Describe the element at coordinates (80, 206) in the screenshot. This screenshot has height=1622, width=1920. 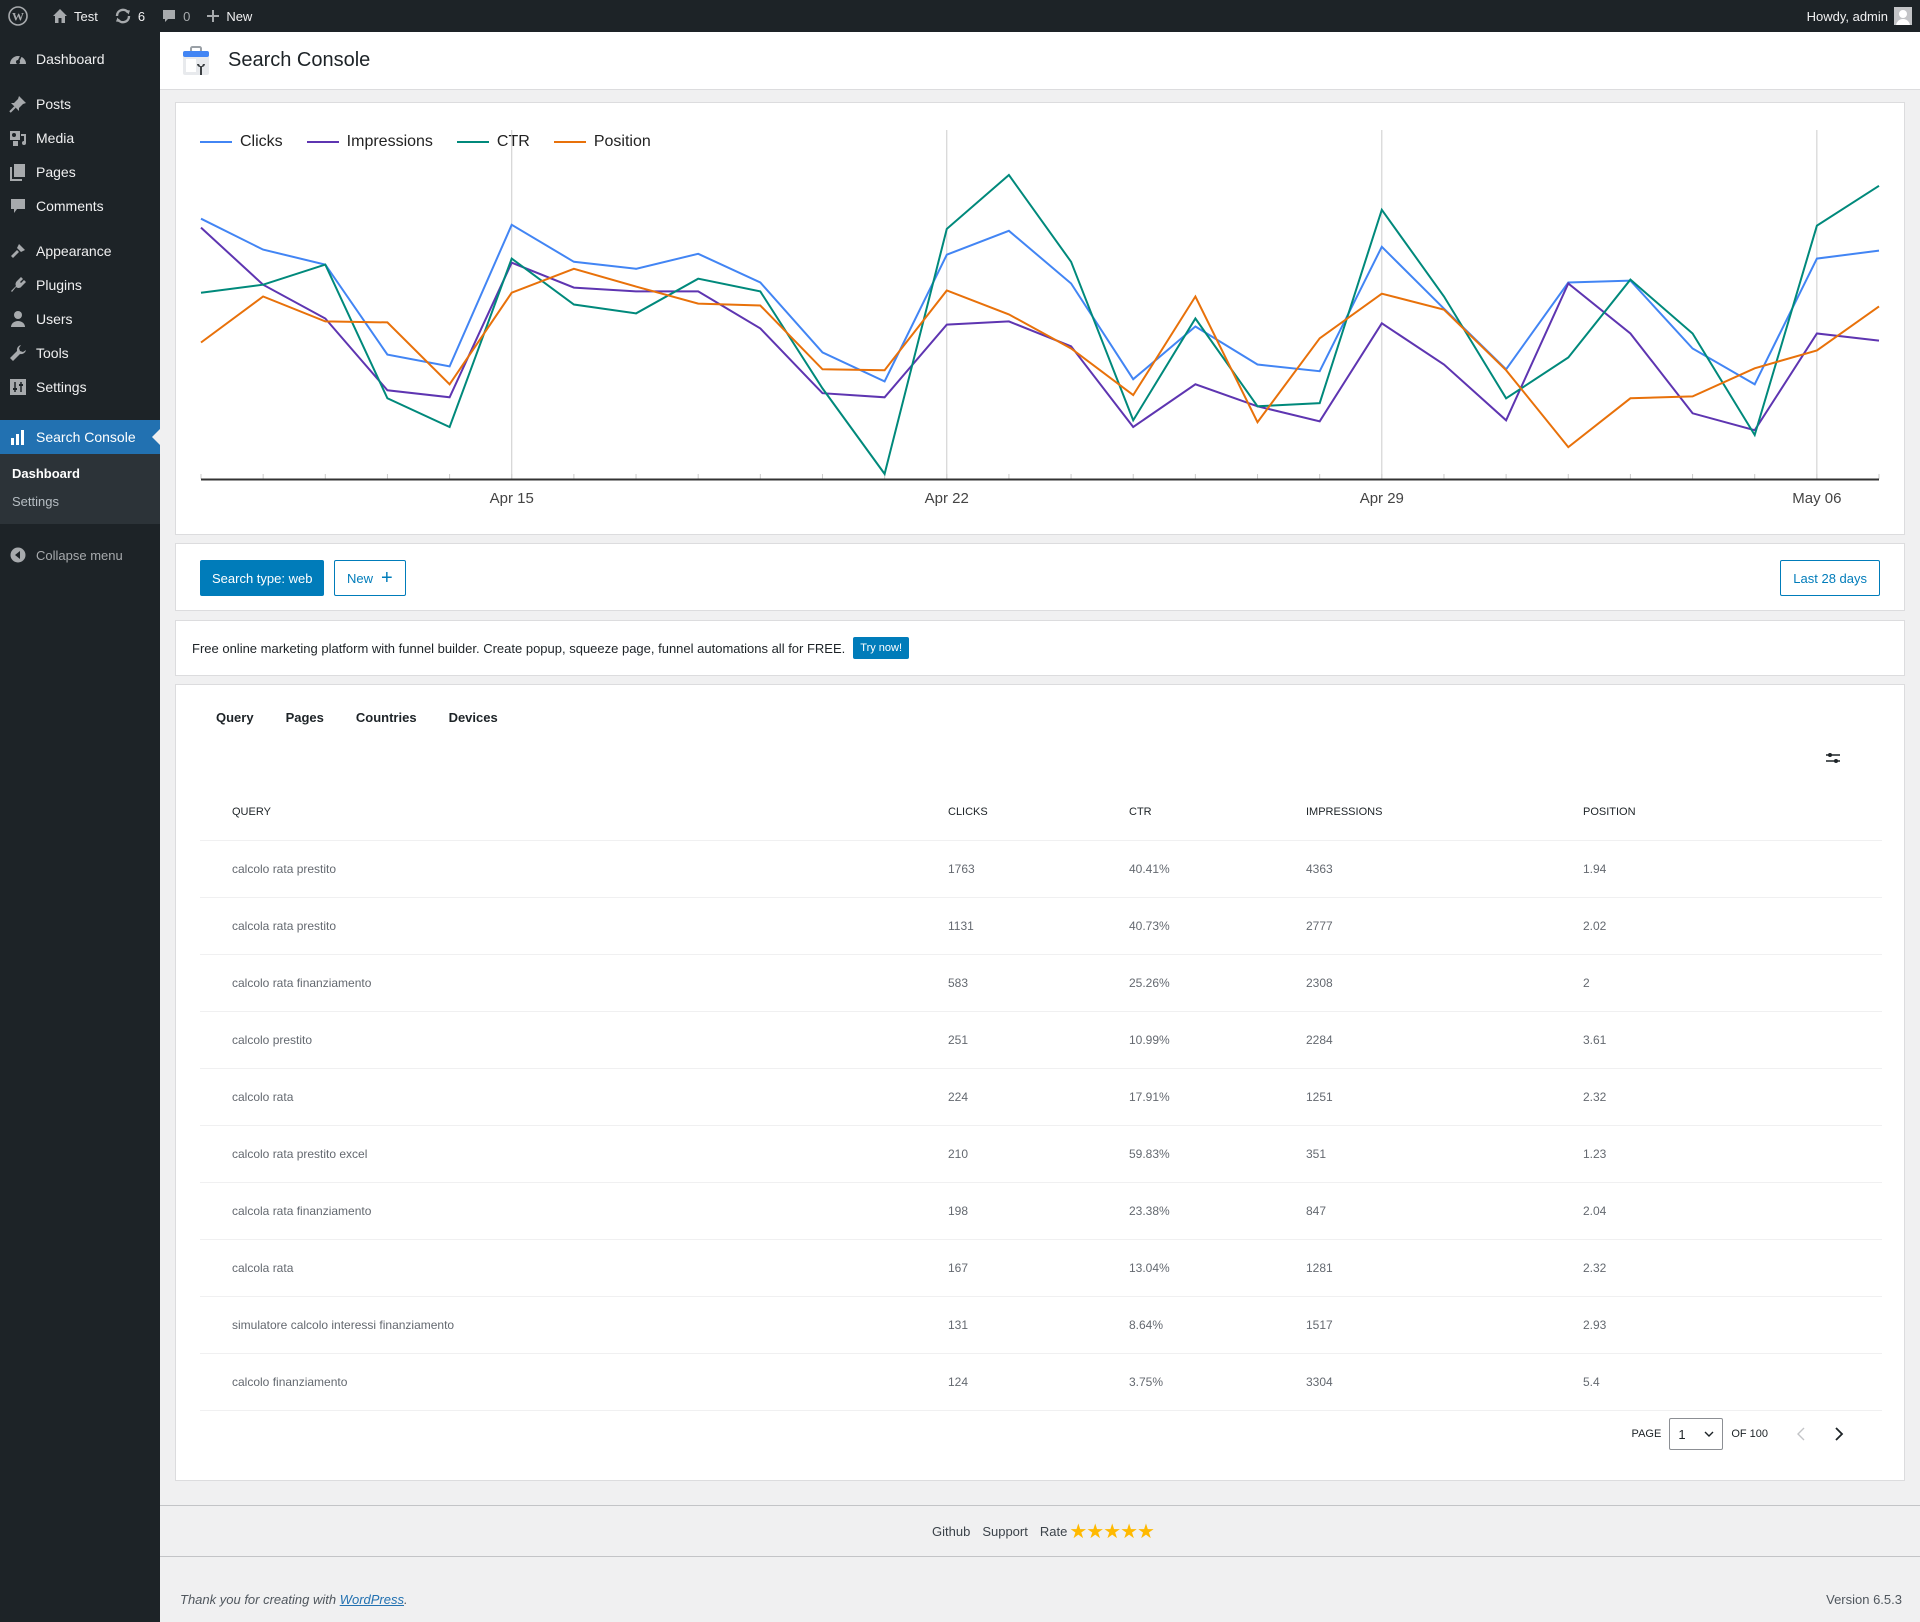
I see `sidebar-item-comments: Comments` at that location.